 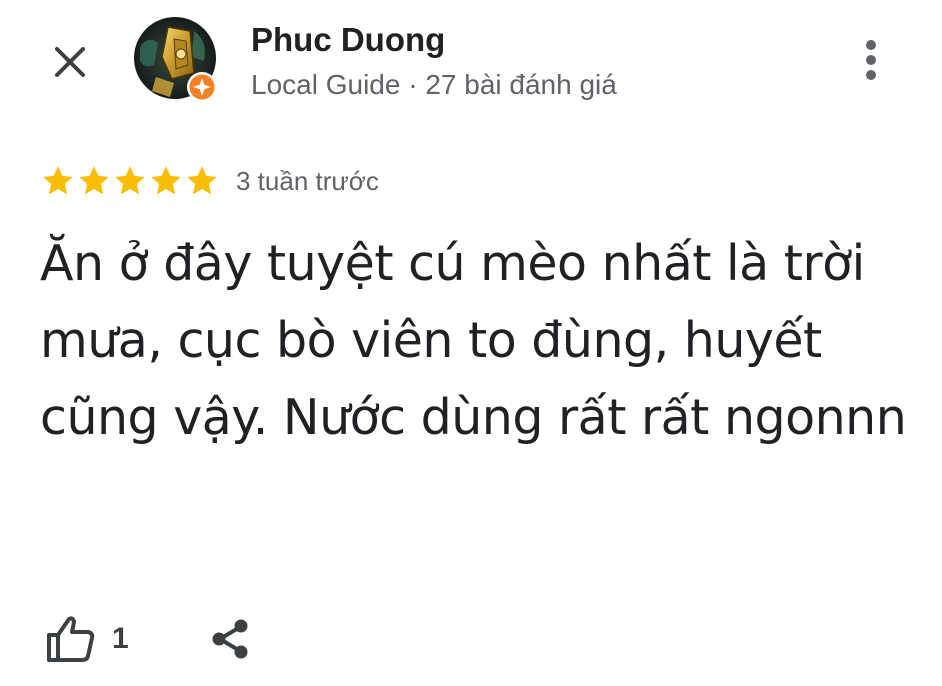 I want to click on thumb-up-icon, so click(x=71, y=639).